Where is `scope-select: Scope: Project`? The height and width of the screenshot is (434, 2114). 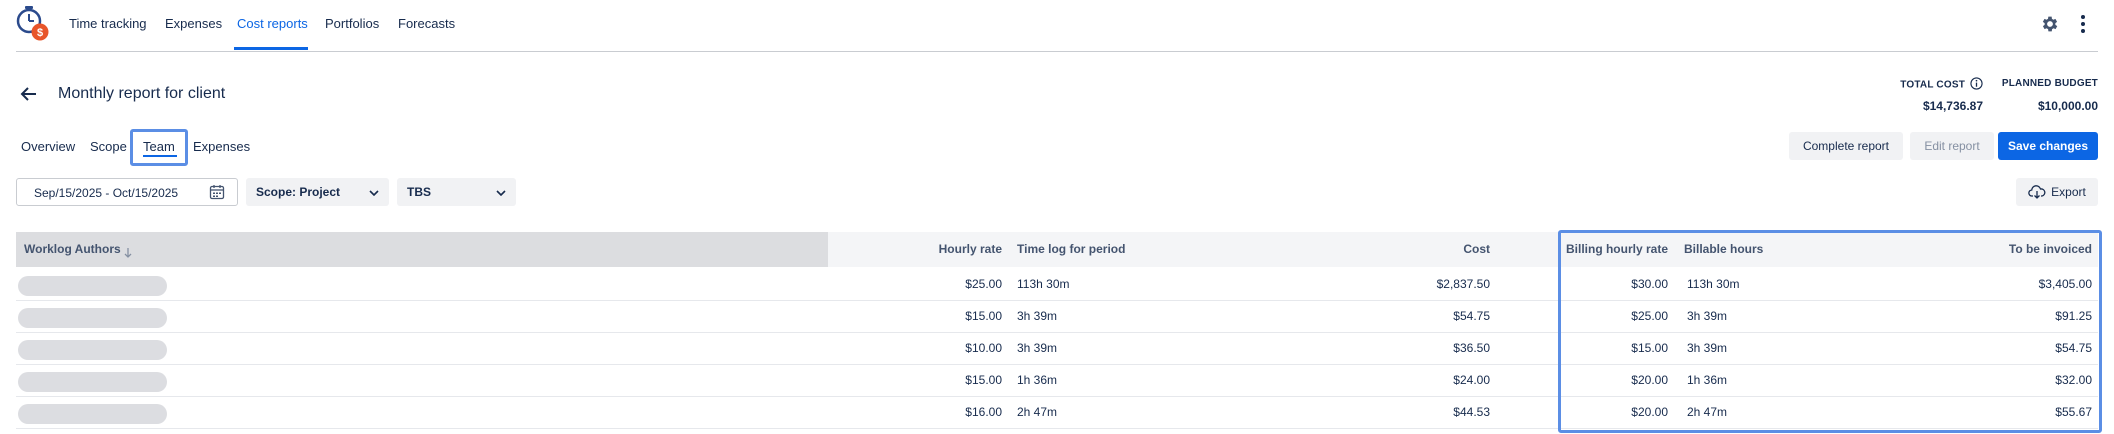
scope-select: Scope: Project is located at coordinates (317, 192).